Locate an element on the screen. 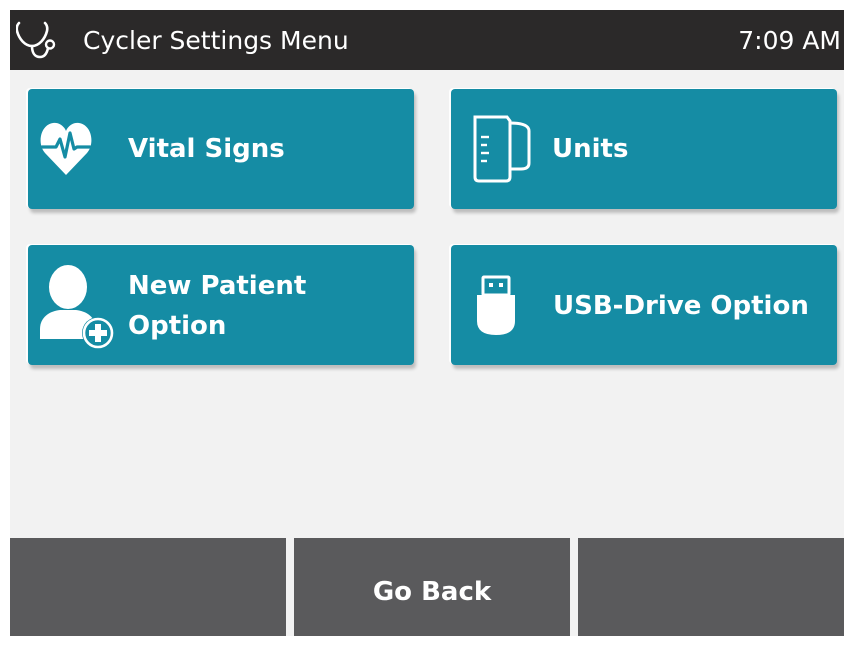 The height and width of the screenshot is (646, 844). heart-pulse-icon is located at coordinates (66, 148).